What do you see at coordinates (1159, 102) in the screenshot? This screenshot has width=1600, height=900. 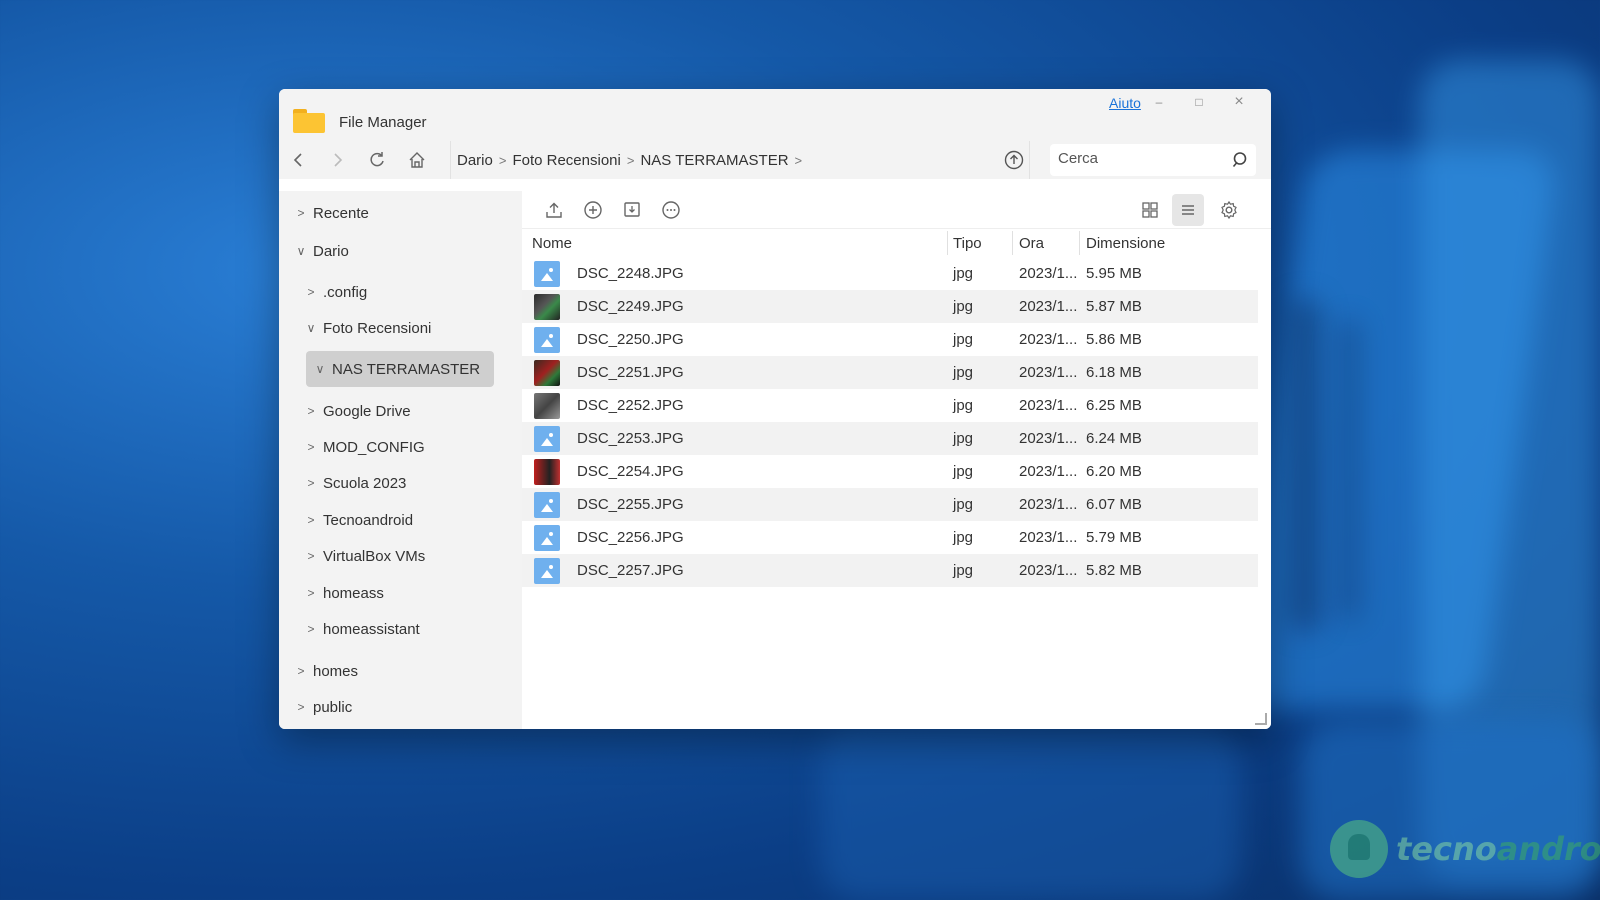 I see `minimize-button: –` at bounding box center [1159, 102].